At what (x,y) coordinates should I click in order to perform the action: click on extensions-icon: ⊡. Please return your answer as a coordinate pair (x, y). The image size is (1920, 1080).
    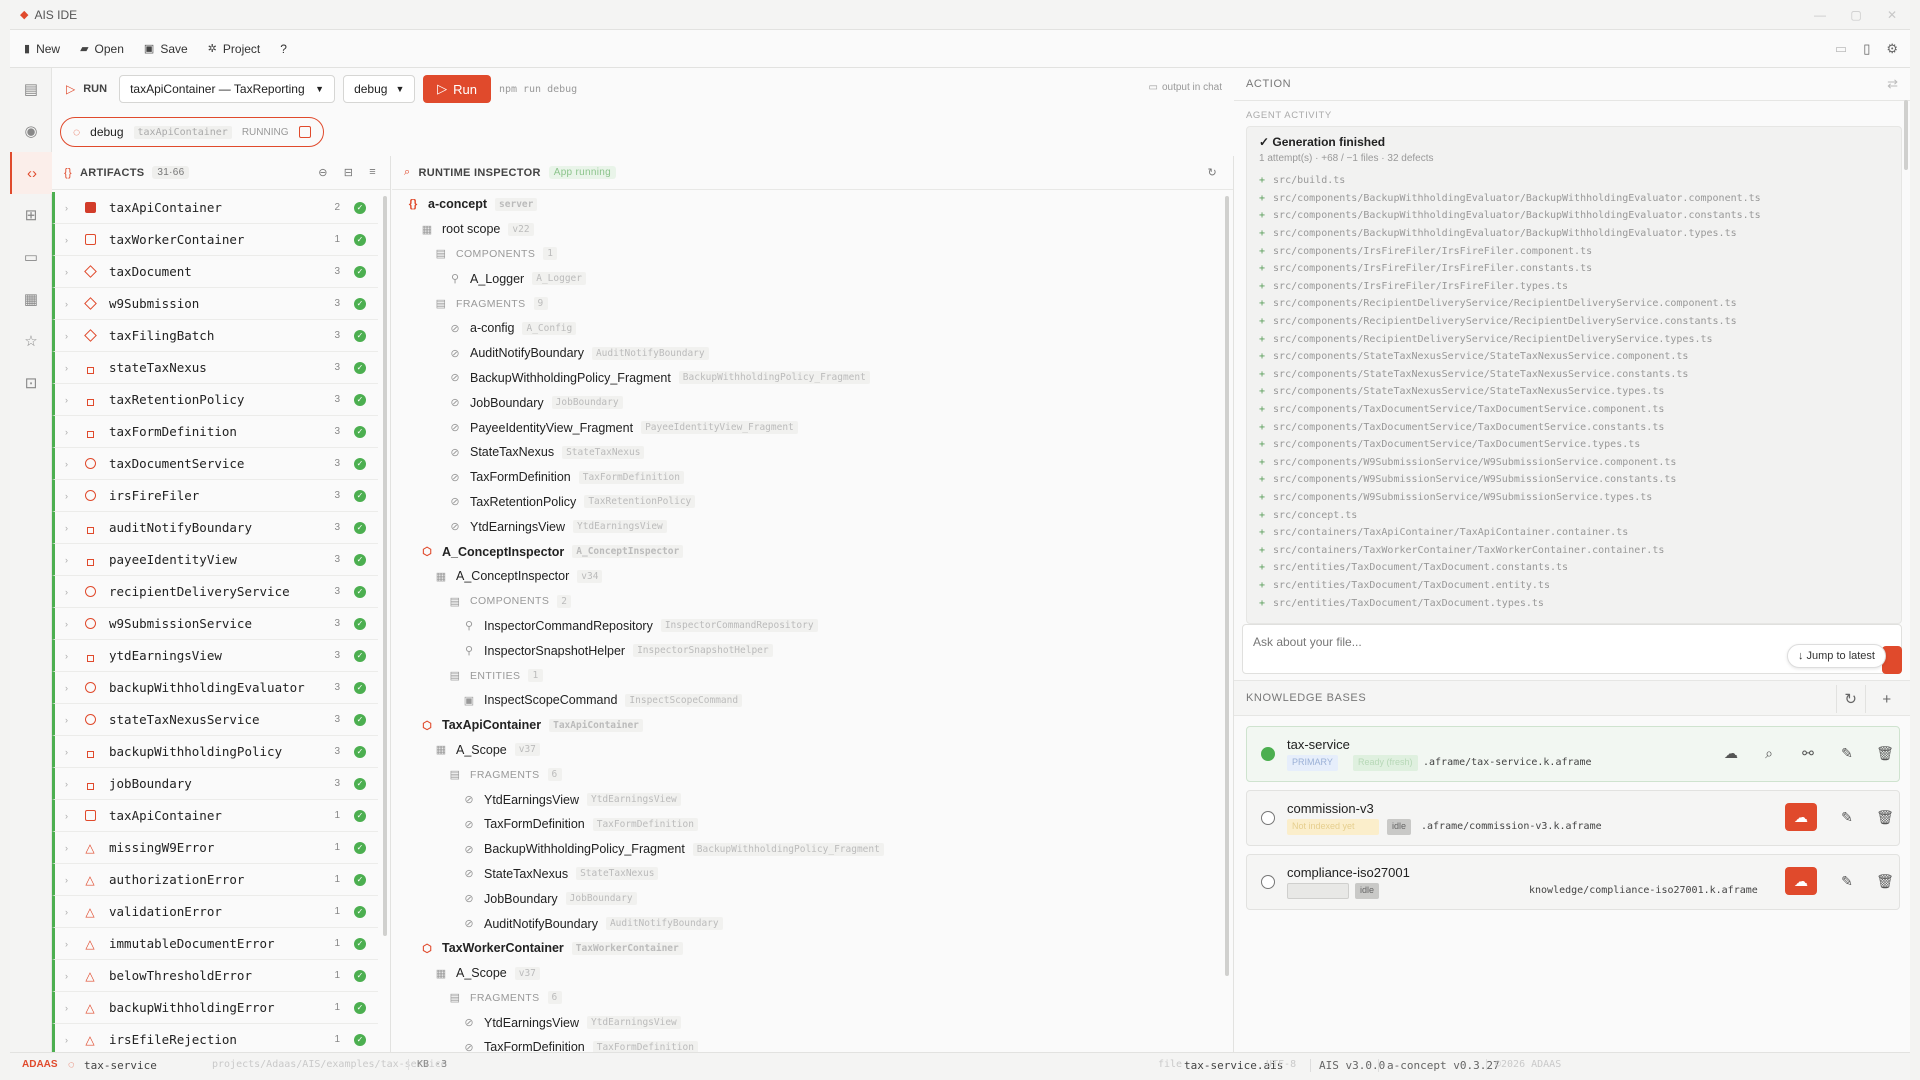
    Looking at the image, I should click on (31, 383).